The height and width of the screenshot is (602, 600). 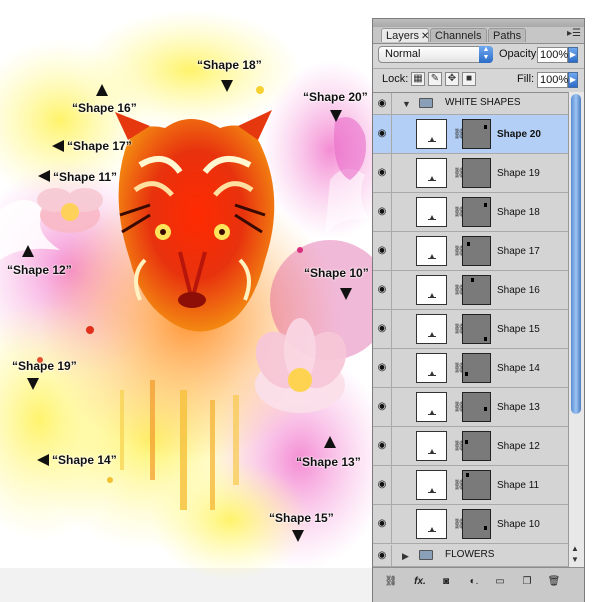 I want to click on scroll-up-icon: ▲, so click(x=575, y=548).